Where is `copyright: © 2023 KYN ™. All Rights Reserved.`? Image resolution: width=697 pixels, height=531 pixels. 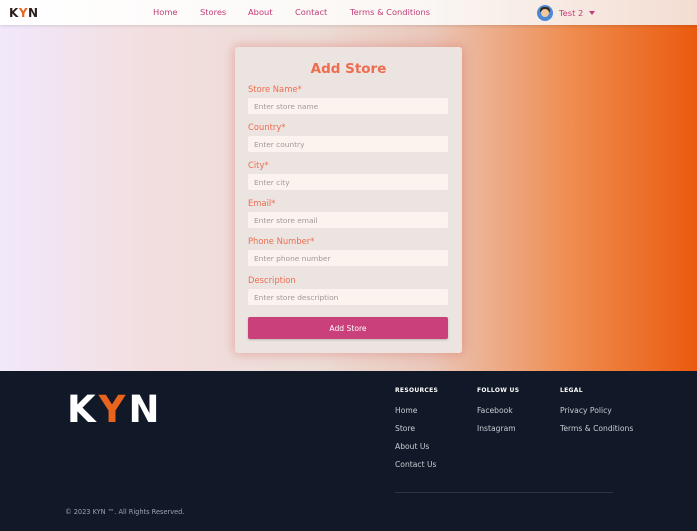 copyright: © 2023 KYN ™. All Rights Reserved. is located at coordinates (125, 512).